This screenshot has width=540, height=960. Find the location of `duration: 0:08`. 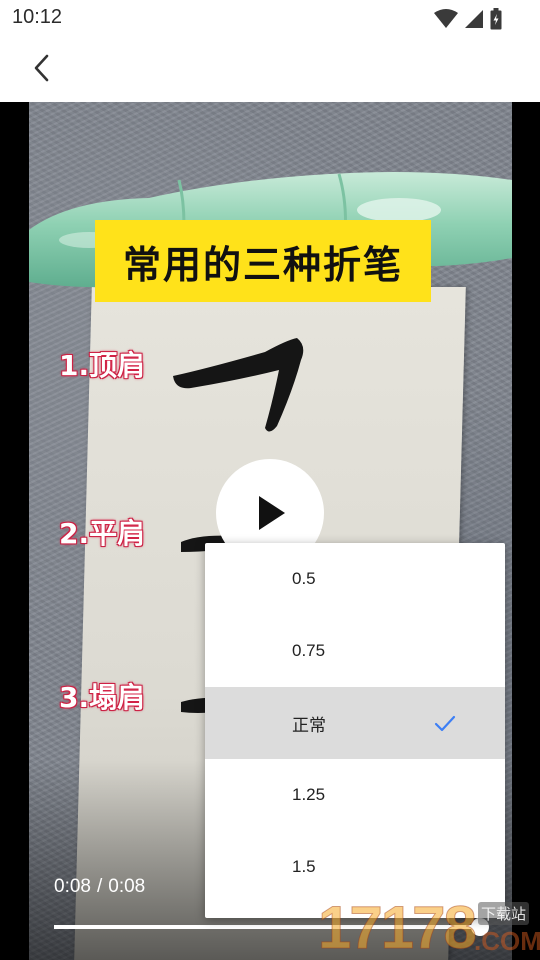

duration: 0:08 is located at coordinates (127, 886).